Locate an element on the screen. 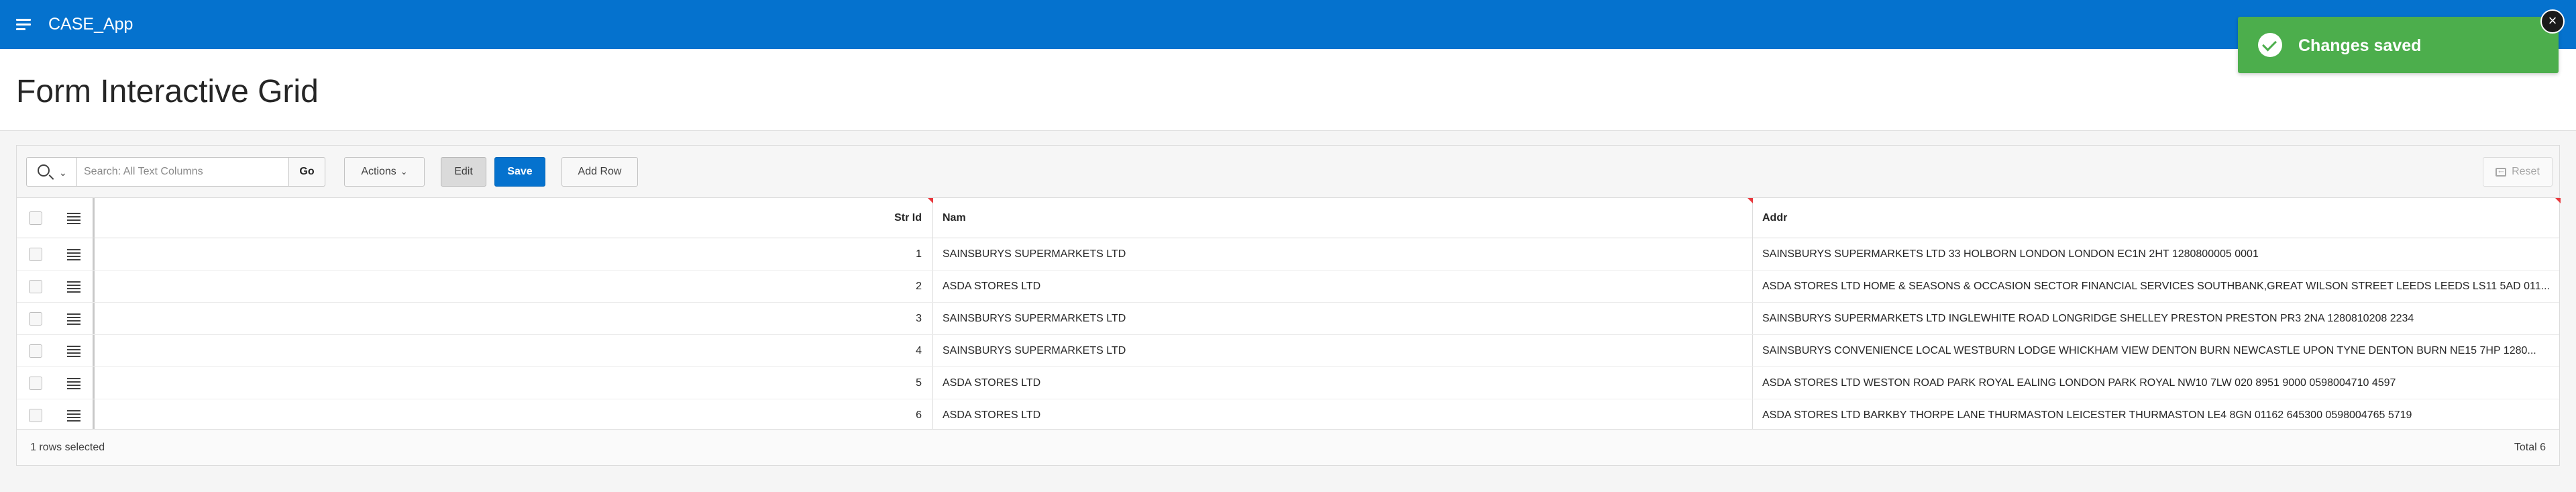 The height and width of the screenshot is (492, 2576). save-button: Save is located at coordinates (519, 172).